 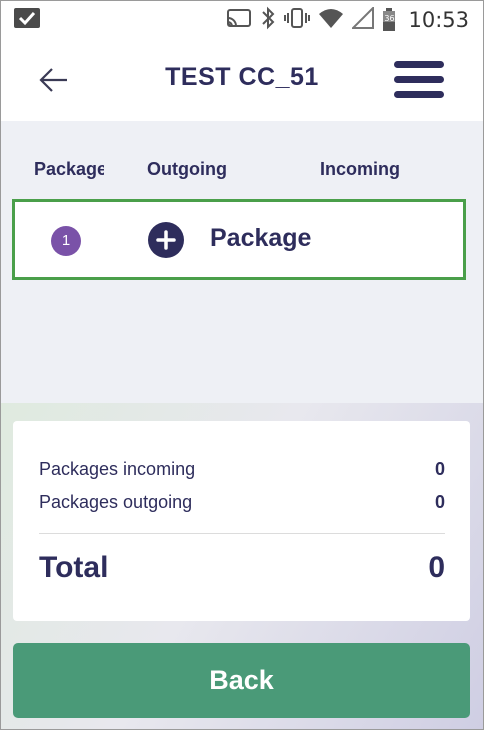 What do you see at coordinates (117, 469) in the screenshot?
I see `packages-incoming-label: Packages incoming` at bounding box center [117, 469].